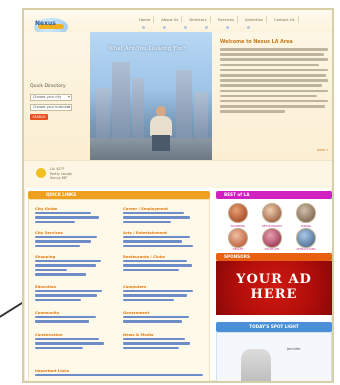 This screenshot has width=340, height=385. Describe the element at coordinates (163, 256) in the screenshot. I see `category-title: Restaurants / Clubs` at that location.